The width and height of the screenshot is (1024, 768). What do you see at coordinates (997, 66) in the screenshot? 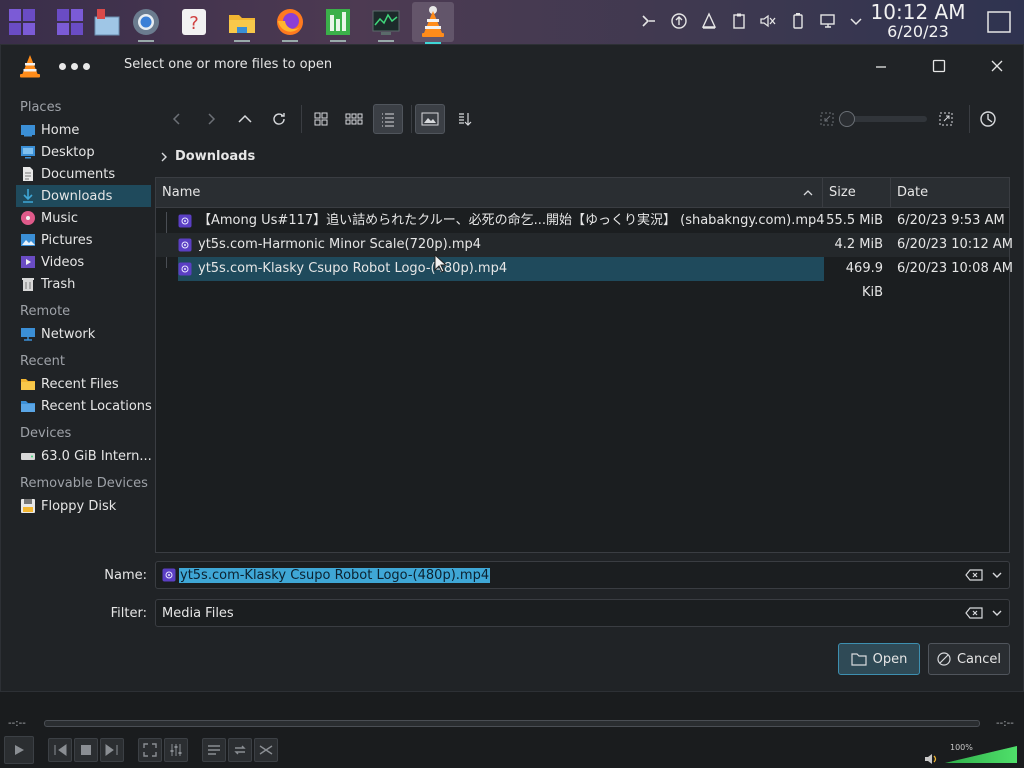
I see `close-button` at bounding box center [997, 66].